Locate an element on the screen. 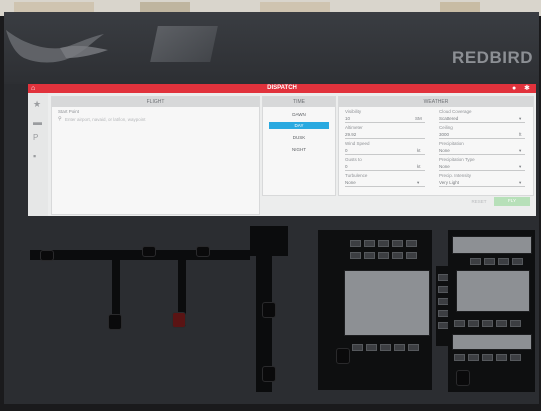 The height and width of the screenshot is (411, 541). time-option-day: DAY is located at coordinates (299, 125).